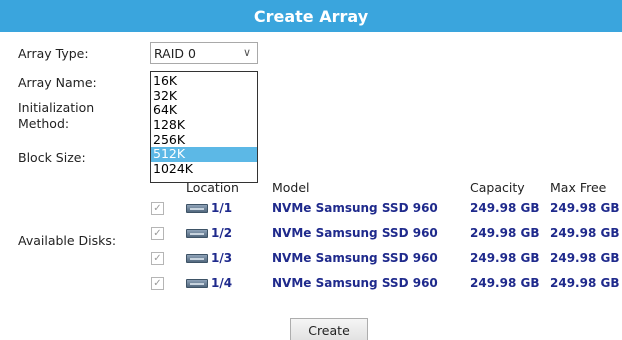  Describe the element at coordinates (175, 53) in the screenshot. I see `array-type-value: RAID 0` at that location.